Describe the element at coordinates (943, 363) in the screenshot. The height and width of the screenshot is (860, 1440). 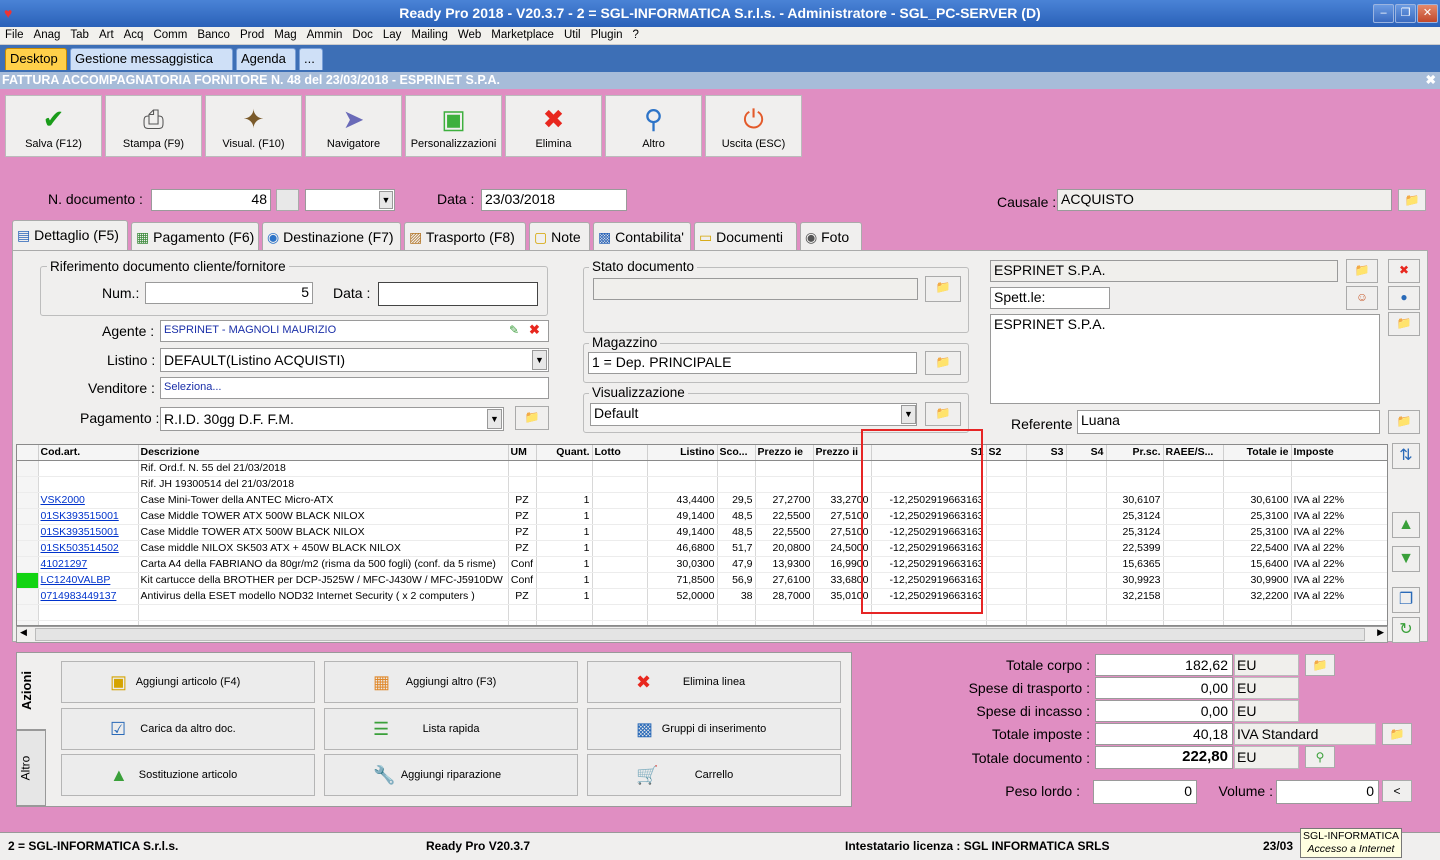
I see `magazzino-folder-button: 📁` at that location.